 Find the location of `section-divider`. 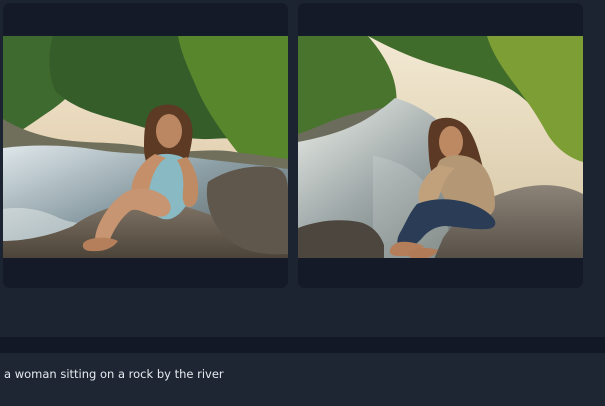

section-divider is located at coordinates (302, 345).